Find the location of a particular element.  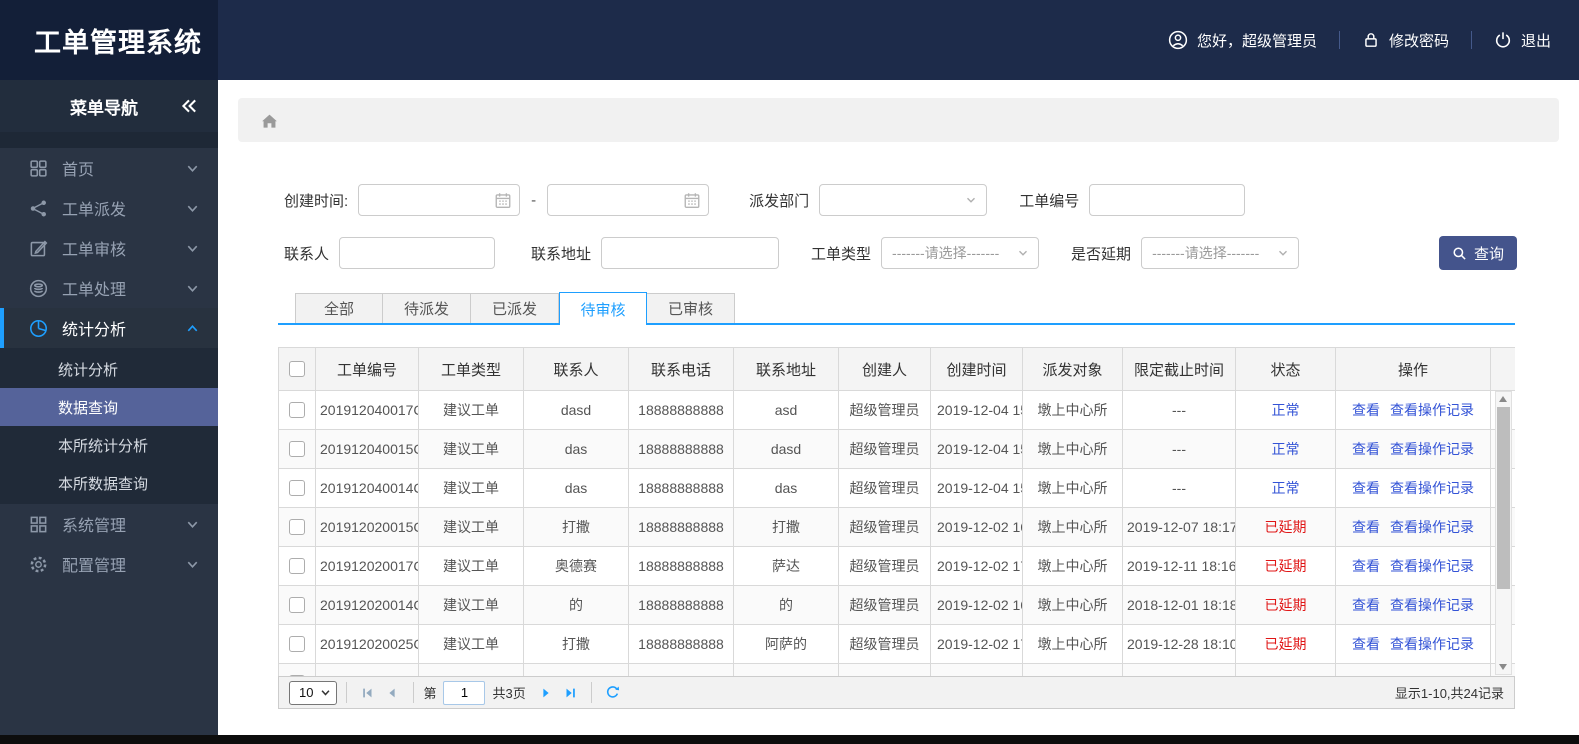

sidebar-header: 菜单导航 is located at coordinates (109, 106).